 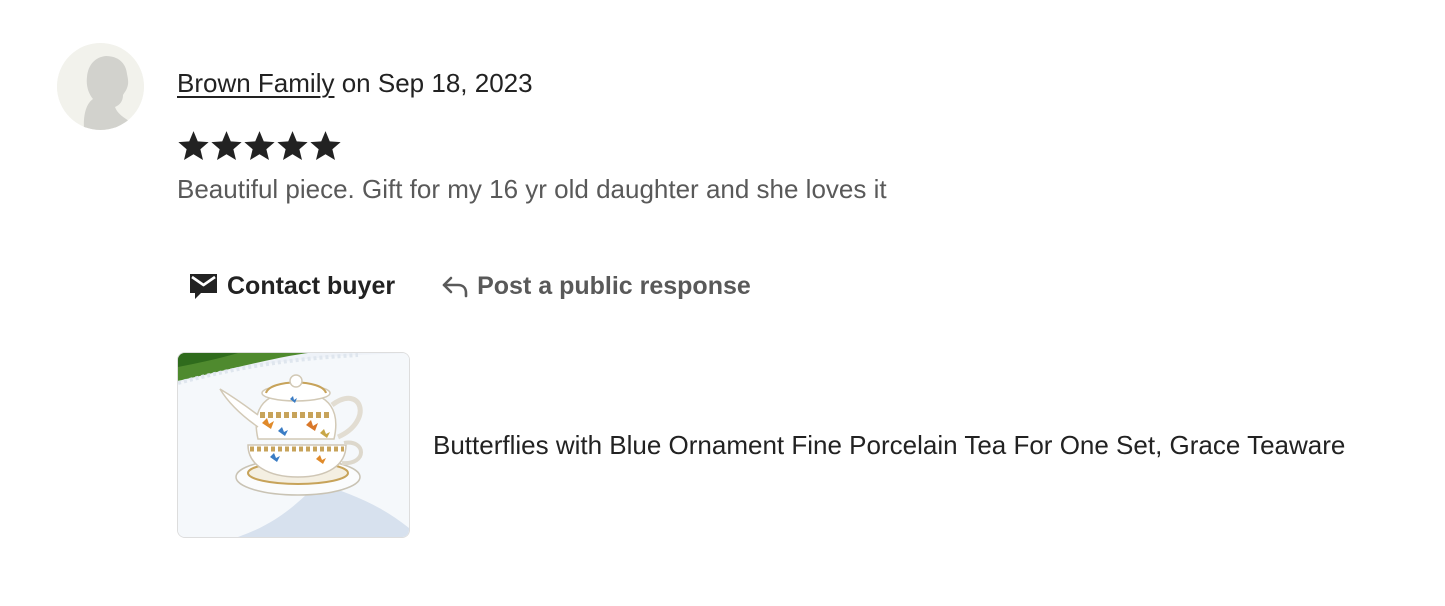 I want to click on reviewer-avatar, so click(x=100, y=86).